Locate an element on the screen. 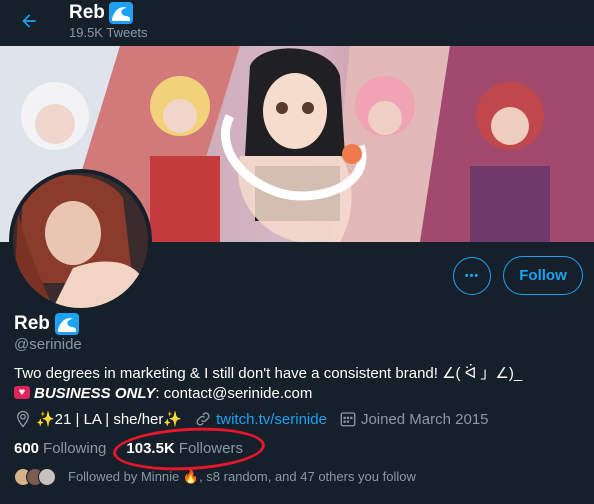 This screenshot has width=594, height=504. profile-location: ✨21 | LA | she/her✨ is located at coordinates (98, 419).